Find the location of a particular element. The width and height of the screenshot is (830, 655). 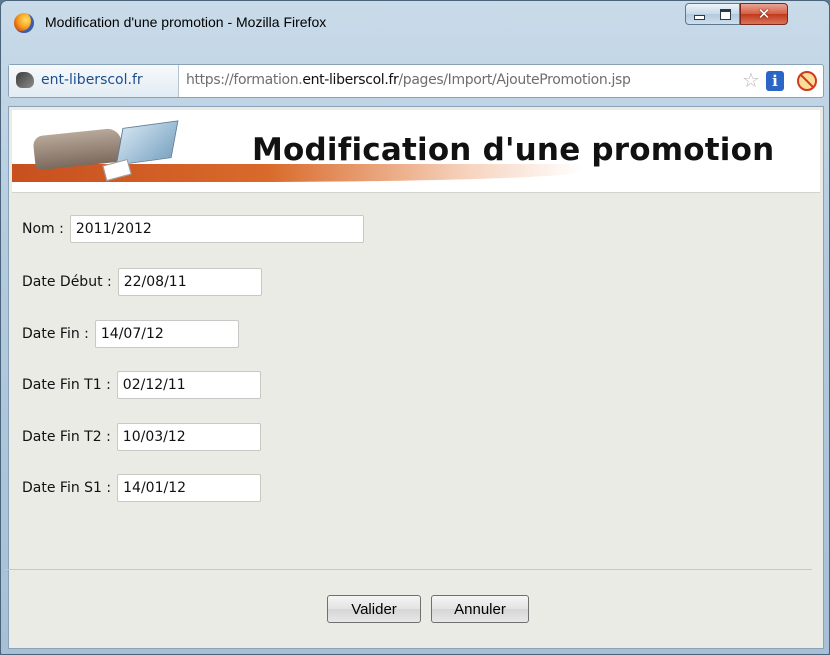

date-fin-t1-label: Date Fin T1 : is located at coordinates (66, 385).